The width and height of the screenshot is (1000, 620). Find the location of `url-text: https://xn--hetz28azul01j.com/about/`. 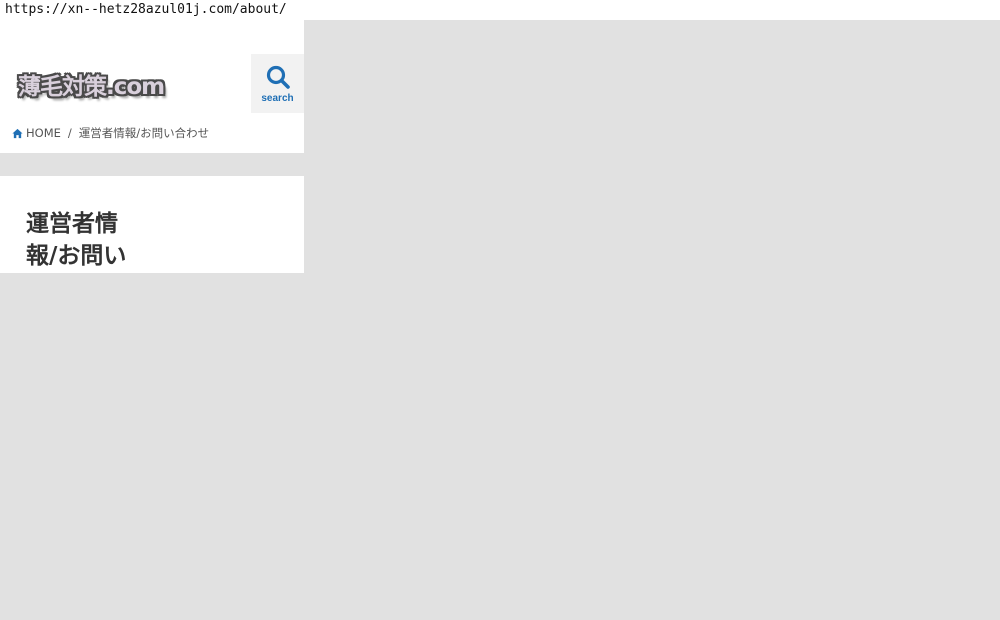

url-text: https://xn--hetz28azul01j.com/about/ is located at coordinates (146, 9).